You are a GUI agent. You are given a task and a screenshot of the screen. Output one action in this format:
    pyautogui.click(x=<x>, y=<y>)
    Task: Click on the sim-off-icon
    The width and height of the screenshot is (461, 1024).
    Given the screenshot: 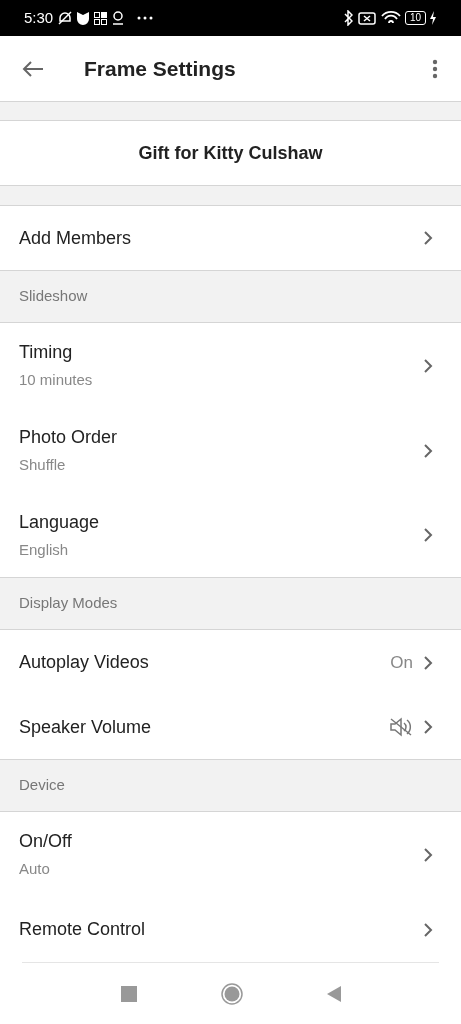 What is the action you would take?
    pyautogui.click(x=366, y=18)
    